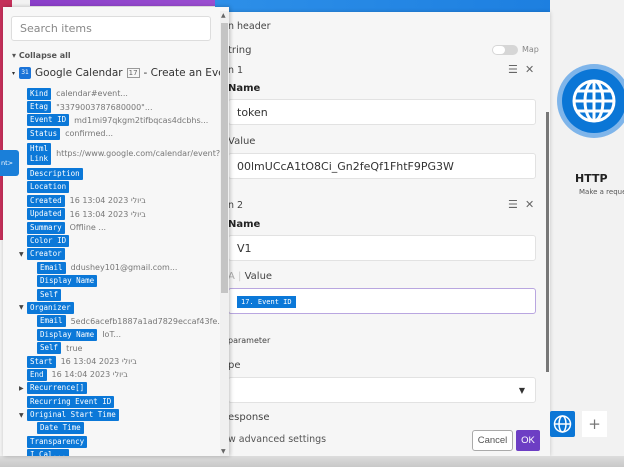  I want to click on mapper-scrollbar: ▲ ▼, so click(224, 233).